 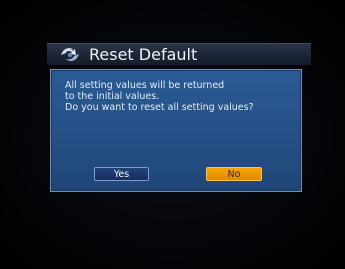 I want to click on reset-swirl-icon-graphic, so click(x=70, y=54).